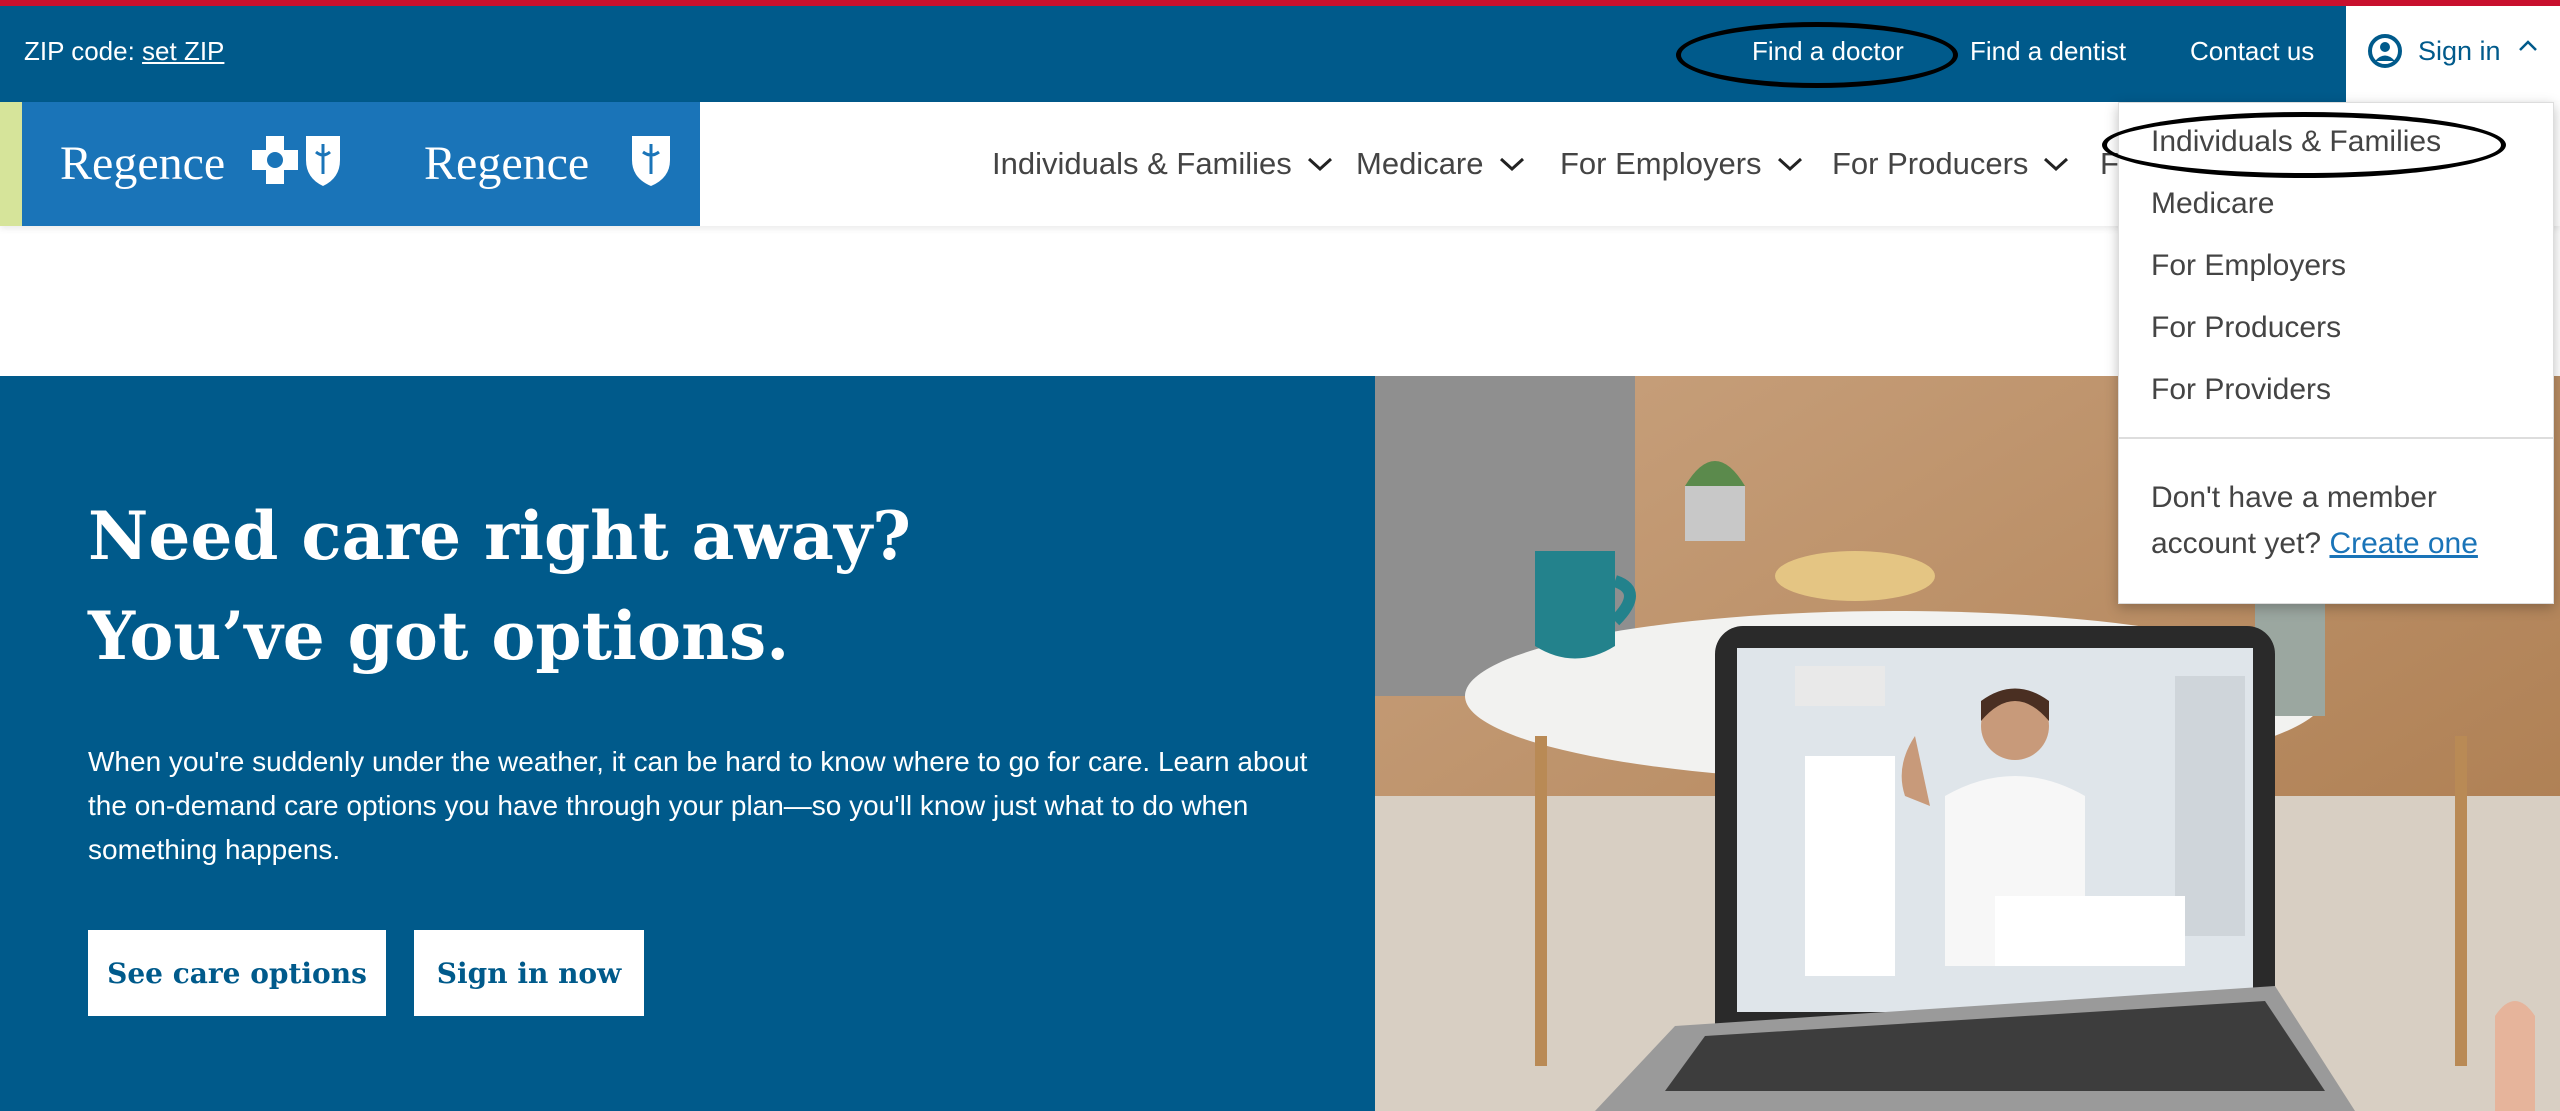  Describe the element at coordinates (2403, 543) in the screenshot. I see `create-account-link: Create one` at that location.